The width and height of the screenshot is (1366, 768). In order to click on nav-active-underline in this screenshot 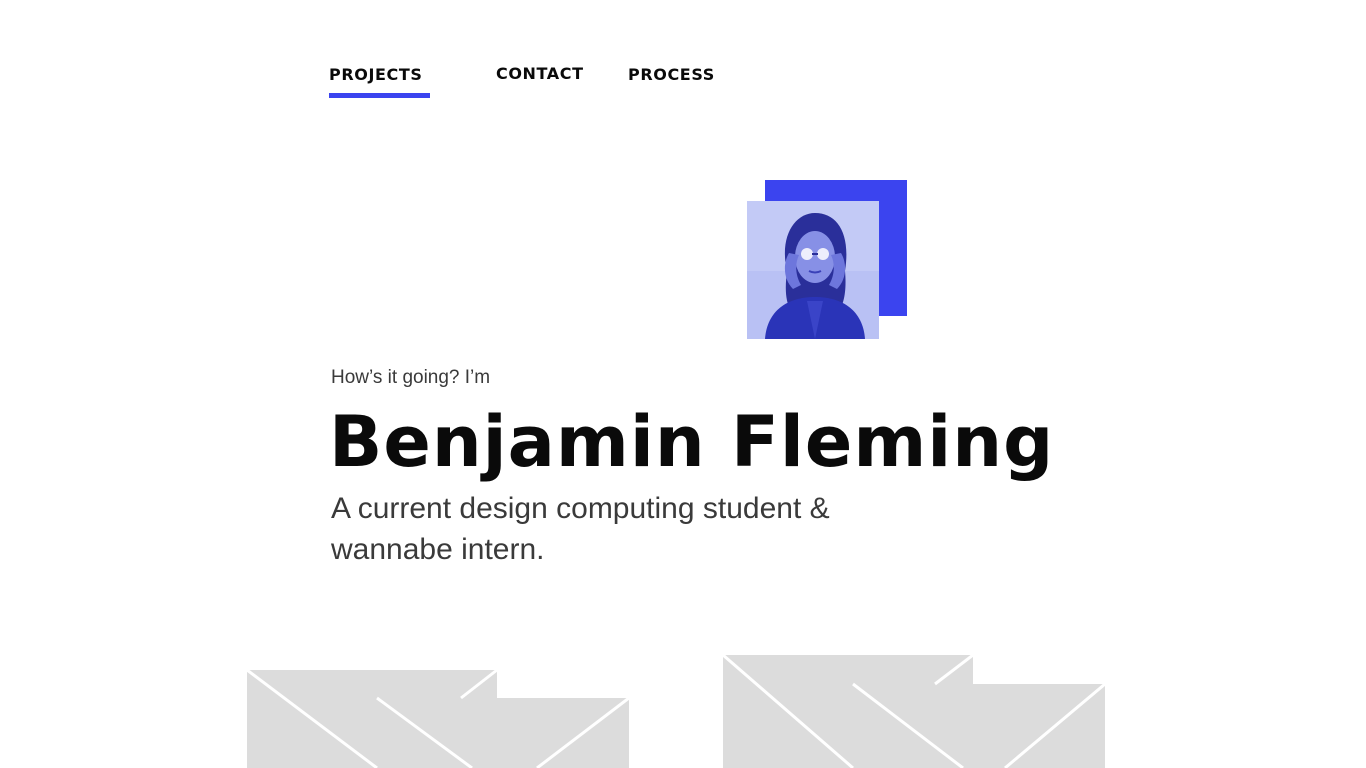, I will do `click(379, 95)`.